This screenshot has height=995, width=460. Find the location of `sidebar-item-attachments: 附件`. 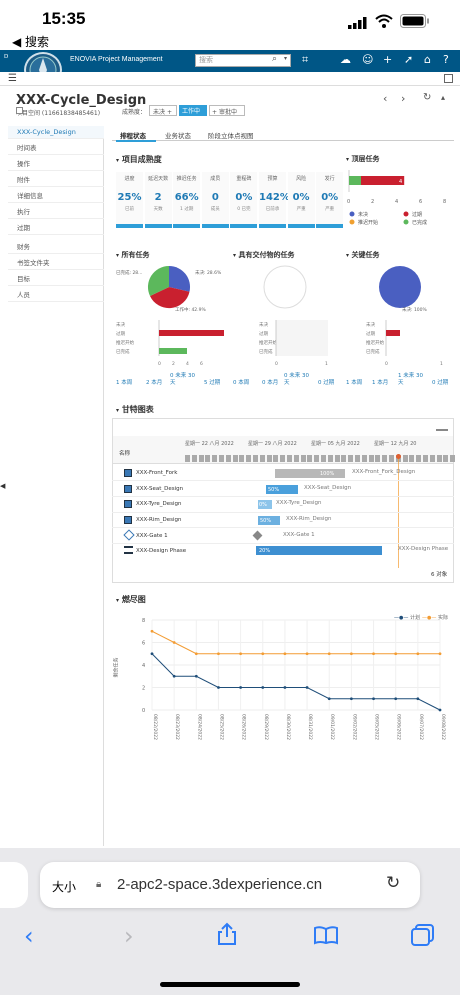

sidebar-item-attachments: 附件 is located at coordinates (56, 180).